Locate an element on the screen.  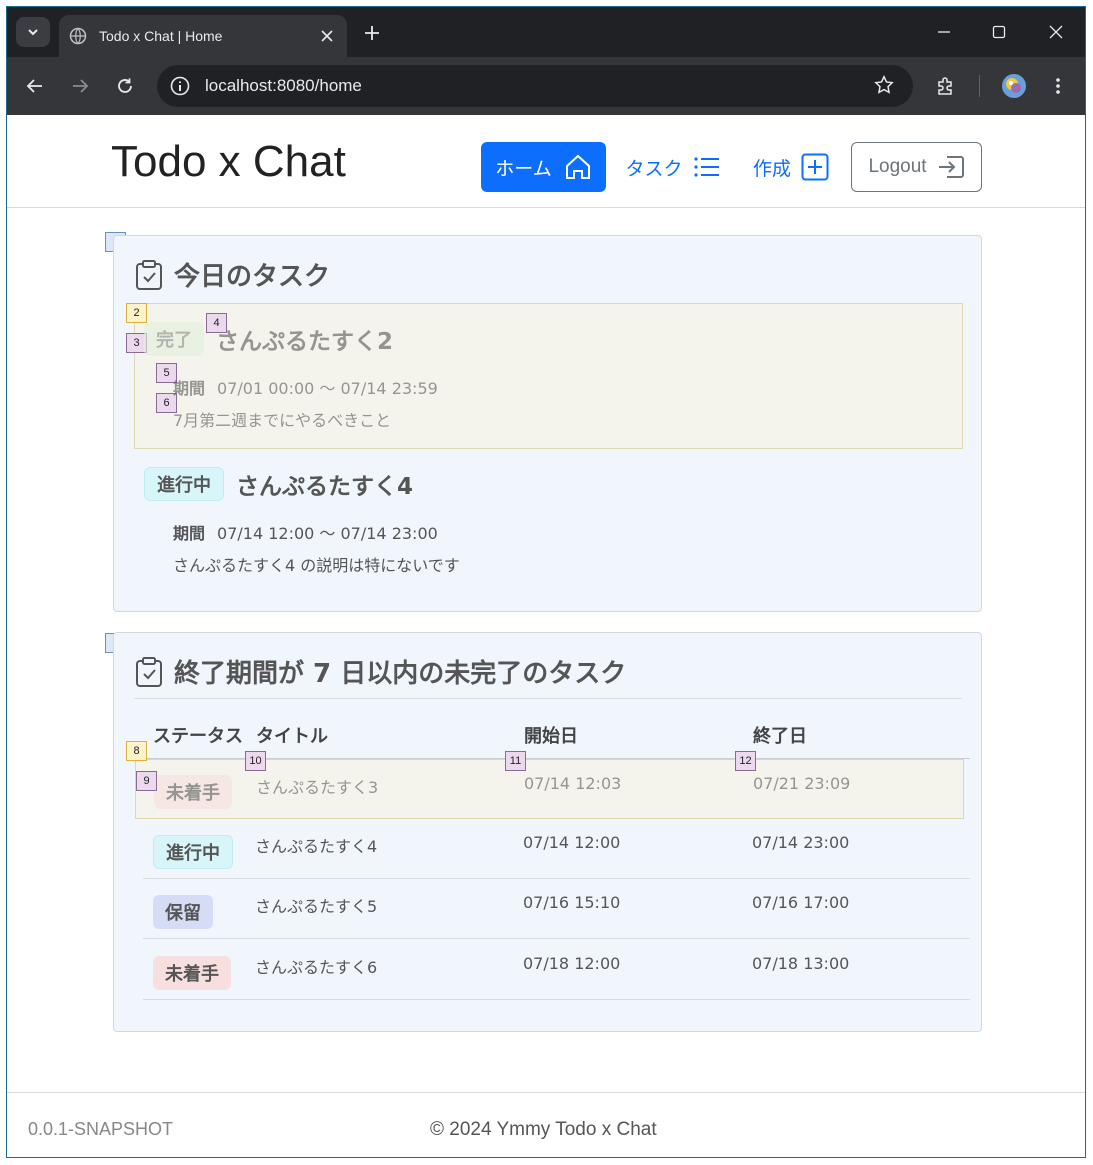
back-button is located at coordinates (35, 86).